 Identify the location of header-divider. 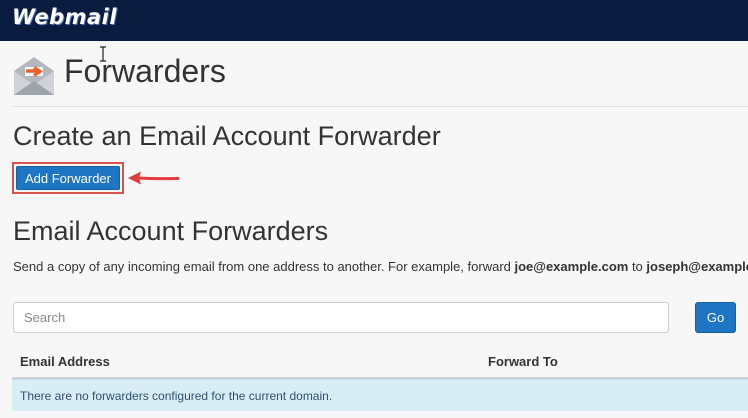
(380, 106).